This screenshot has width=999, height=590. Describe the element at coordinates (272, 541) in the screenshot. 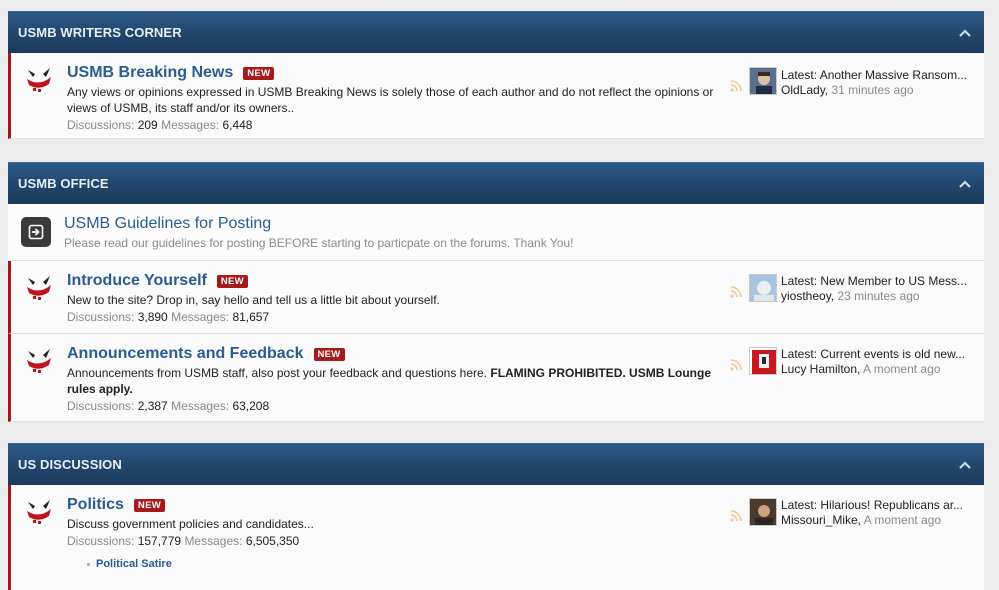

I see `messages-count: 6,505,350` at that location.